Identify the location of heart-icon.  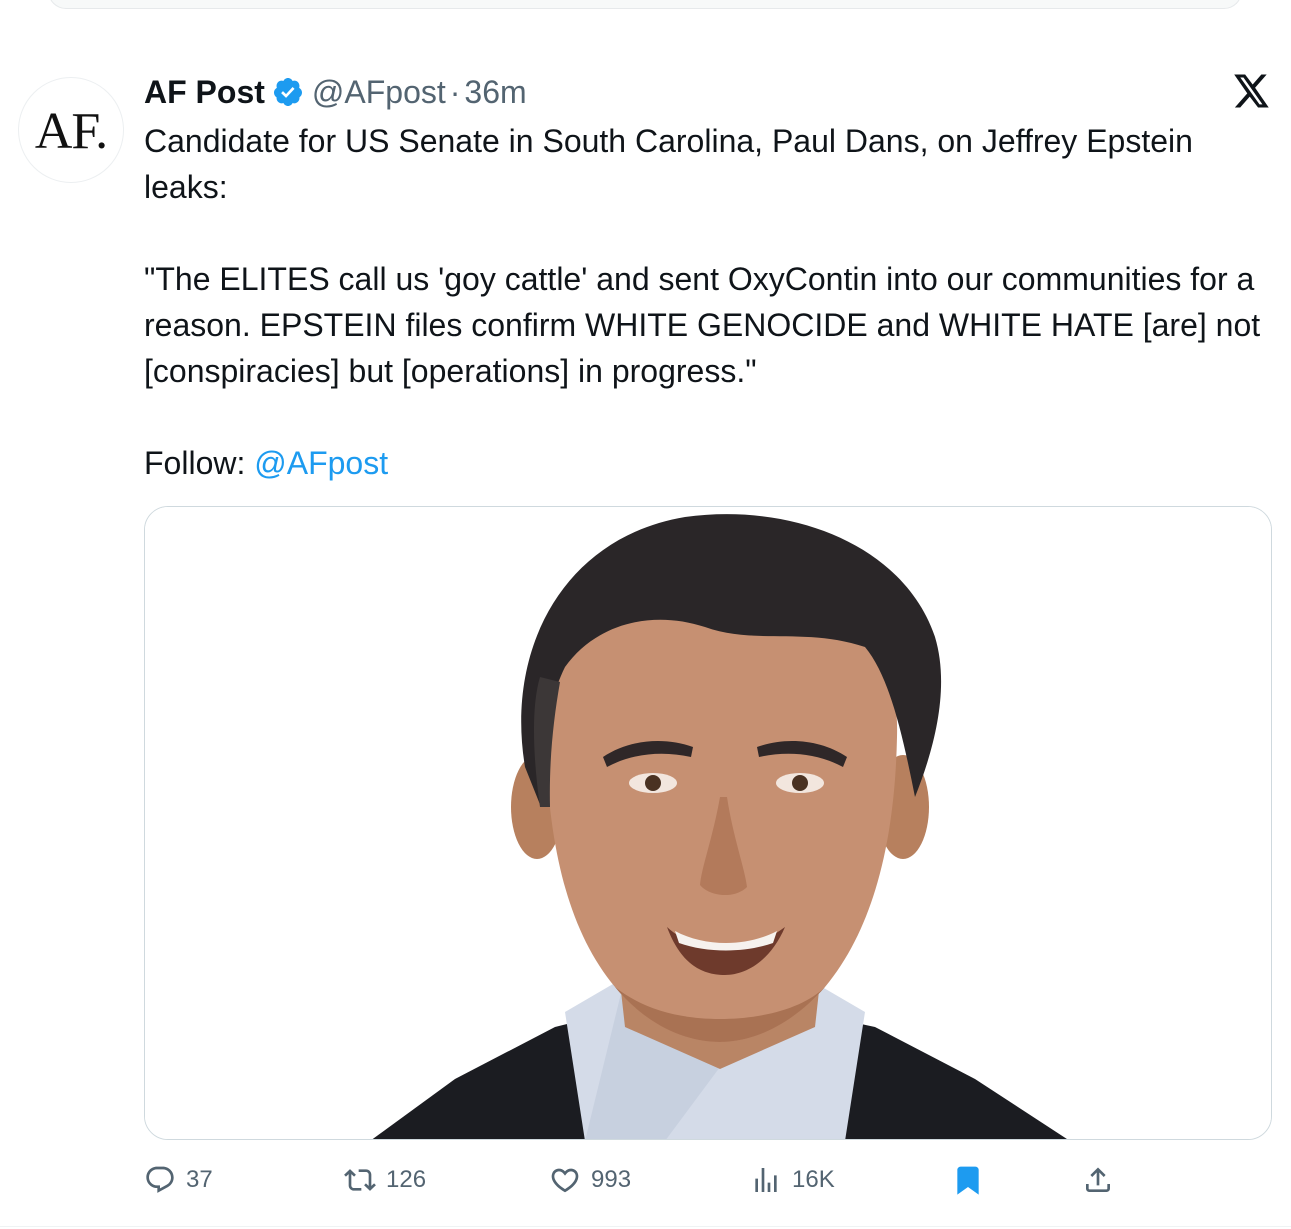
(565, 1180).